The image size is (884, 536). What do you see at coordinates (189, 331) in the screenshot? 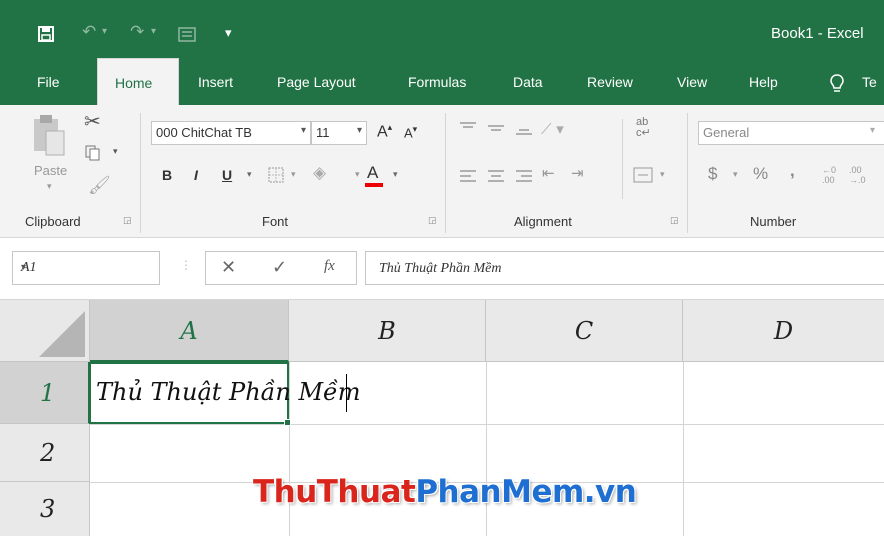
I see `column-header-a: A` at bounding box center [189, 331].